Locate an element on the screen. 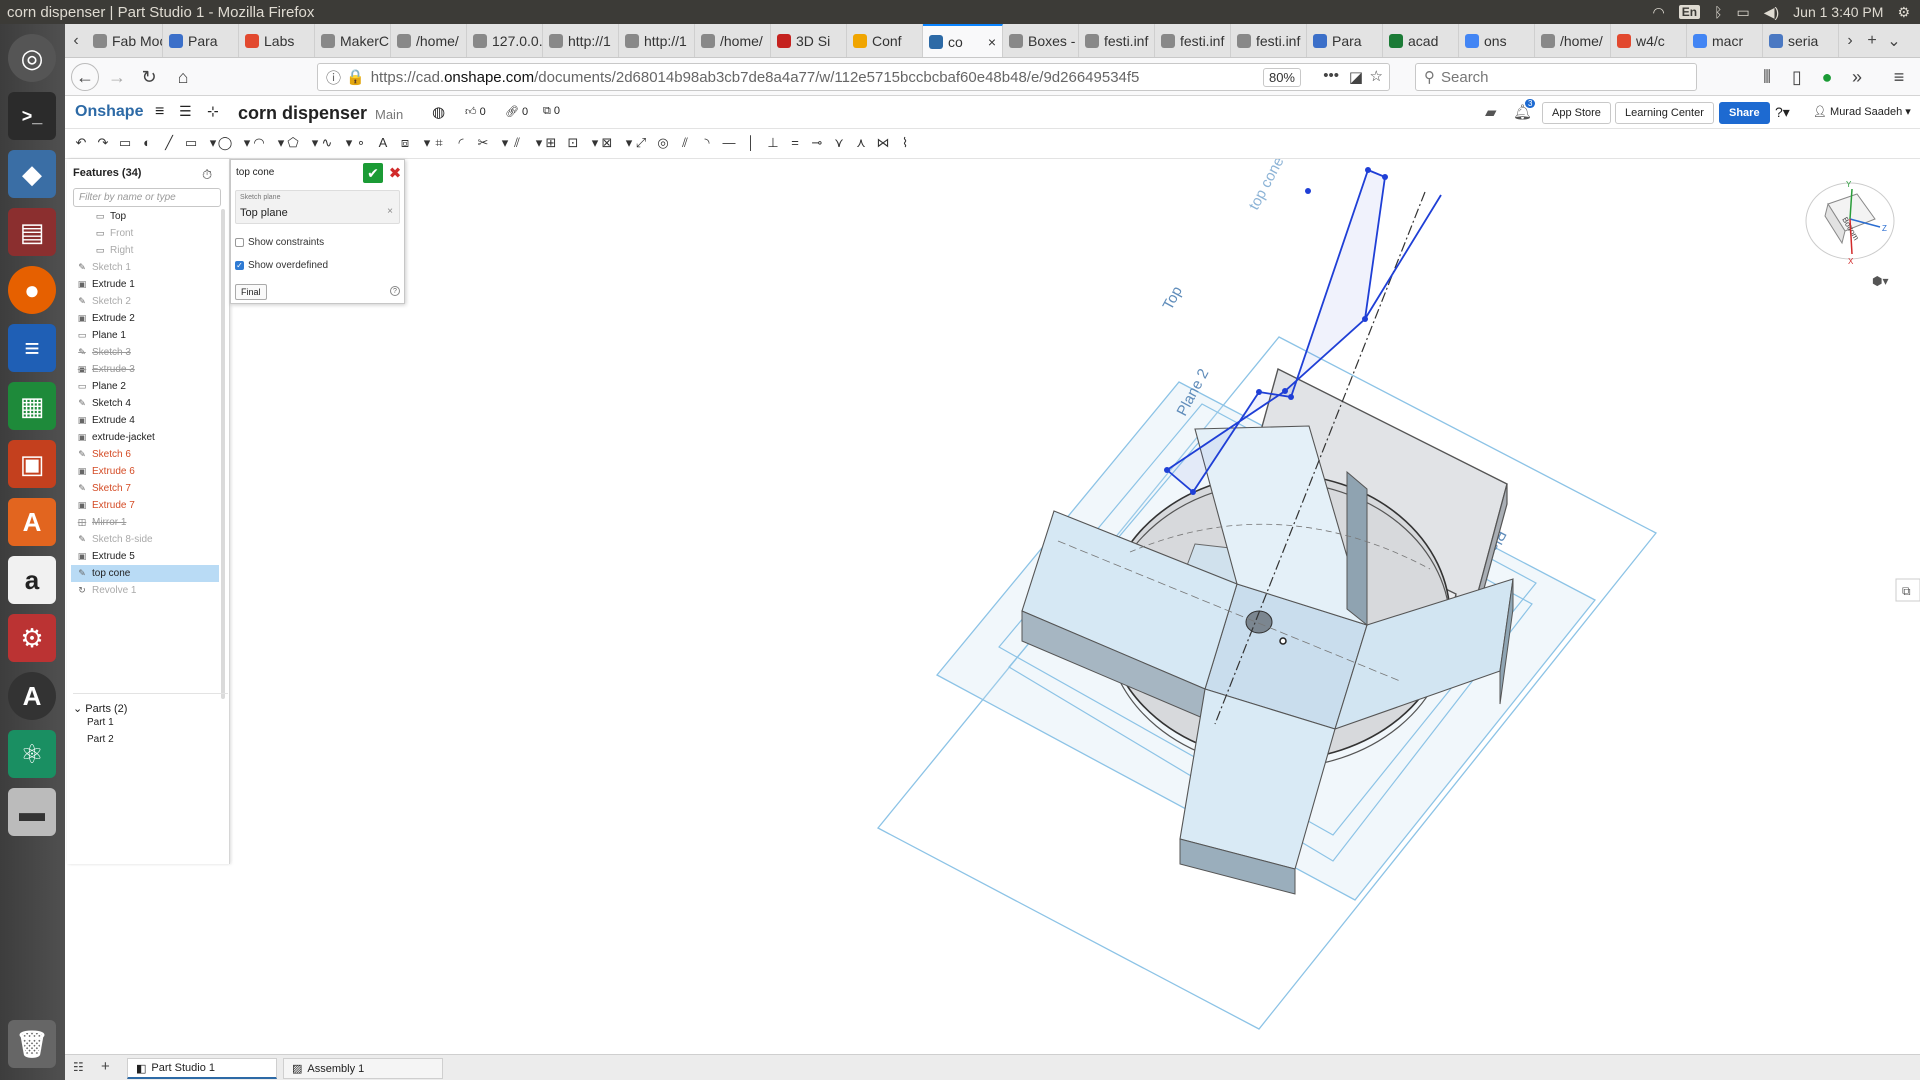 The image size is (1920, 1080). browser-tab: acad is located at coordinates (1421, 40).